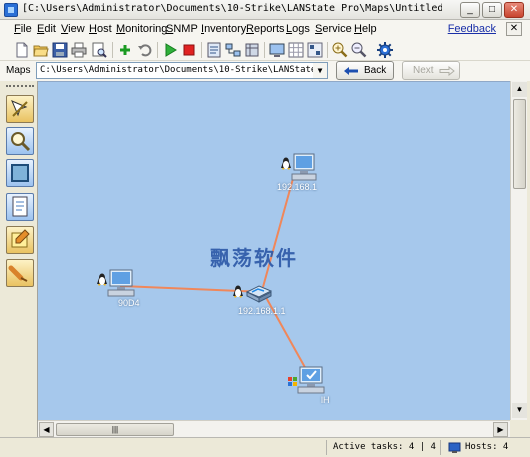 The image size is (530, 457). I want to click on pointer-tool-button, so click(20, 109).